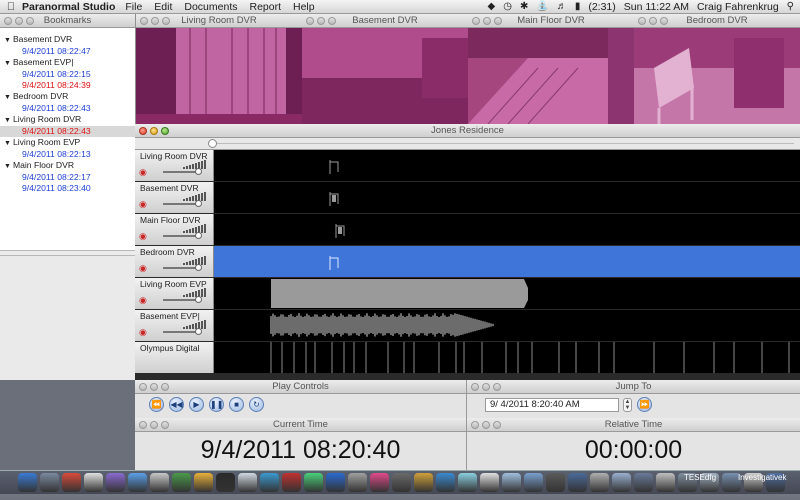 The height and width of the screenshot is (500, 800). What do you see at coordinates (790, 6) in the screenshot?
I see `spotlight-search-icon: ⚲` at bounding box center [790, 6].